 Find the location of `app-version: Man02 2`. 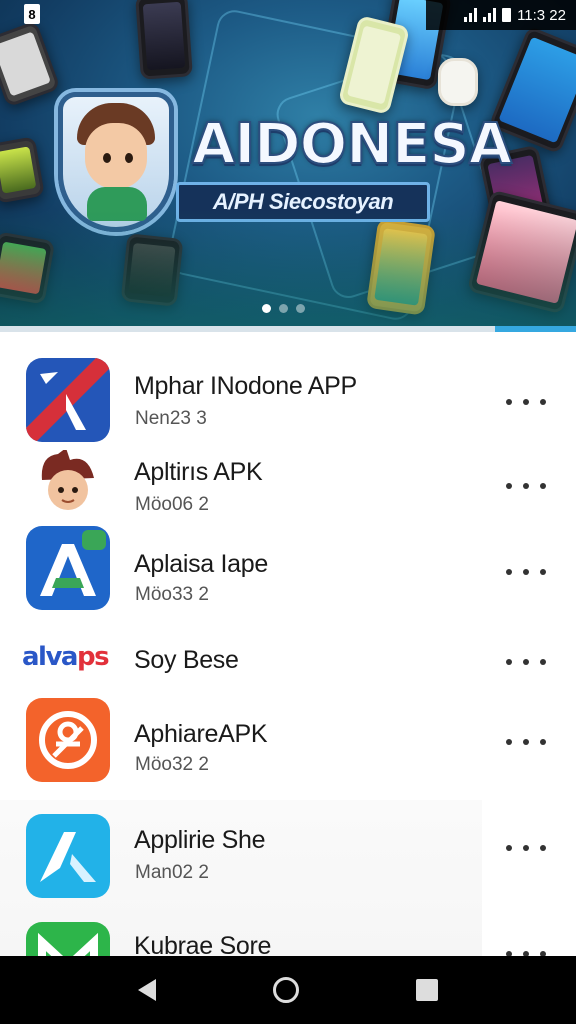

app-version: Man02 2 is located at coordinates (172, 872).